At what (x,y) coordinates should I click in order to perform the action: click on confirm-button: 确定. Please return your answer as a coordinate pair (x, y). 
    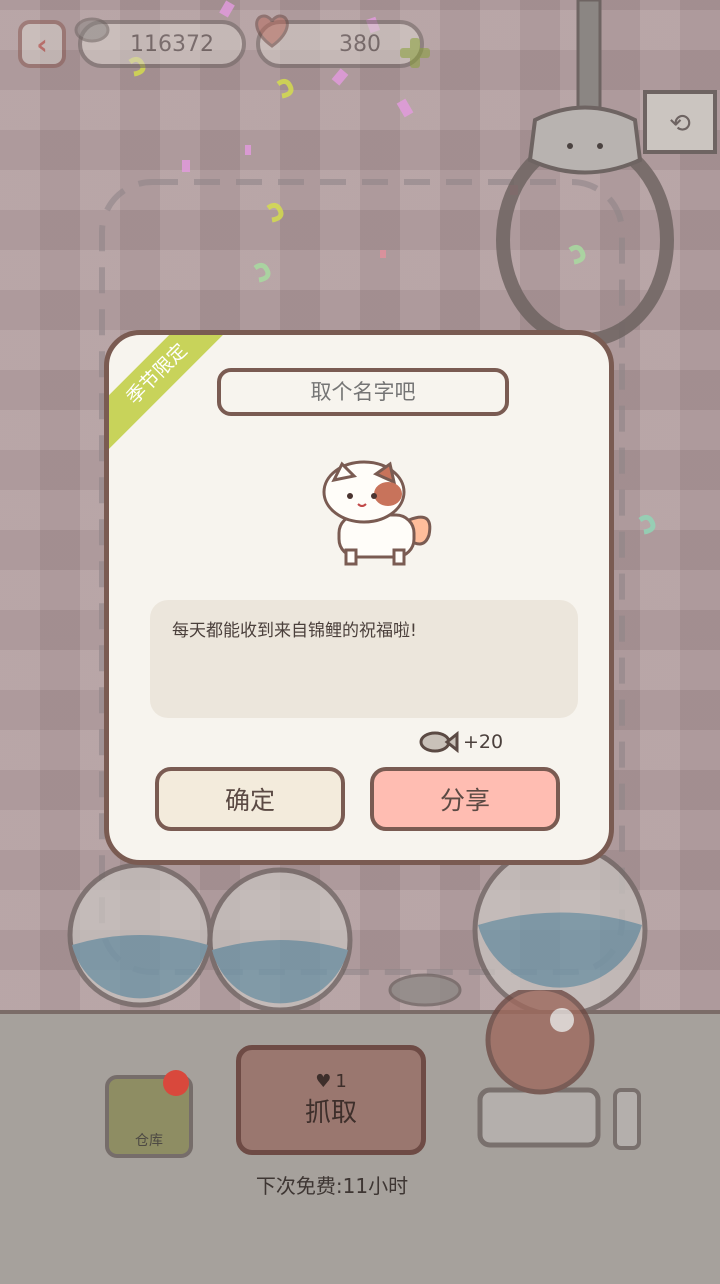
    Looking at the image, I should click on (250, 799).